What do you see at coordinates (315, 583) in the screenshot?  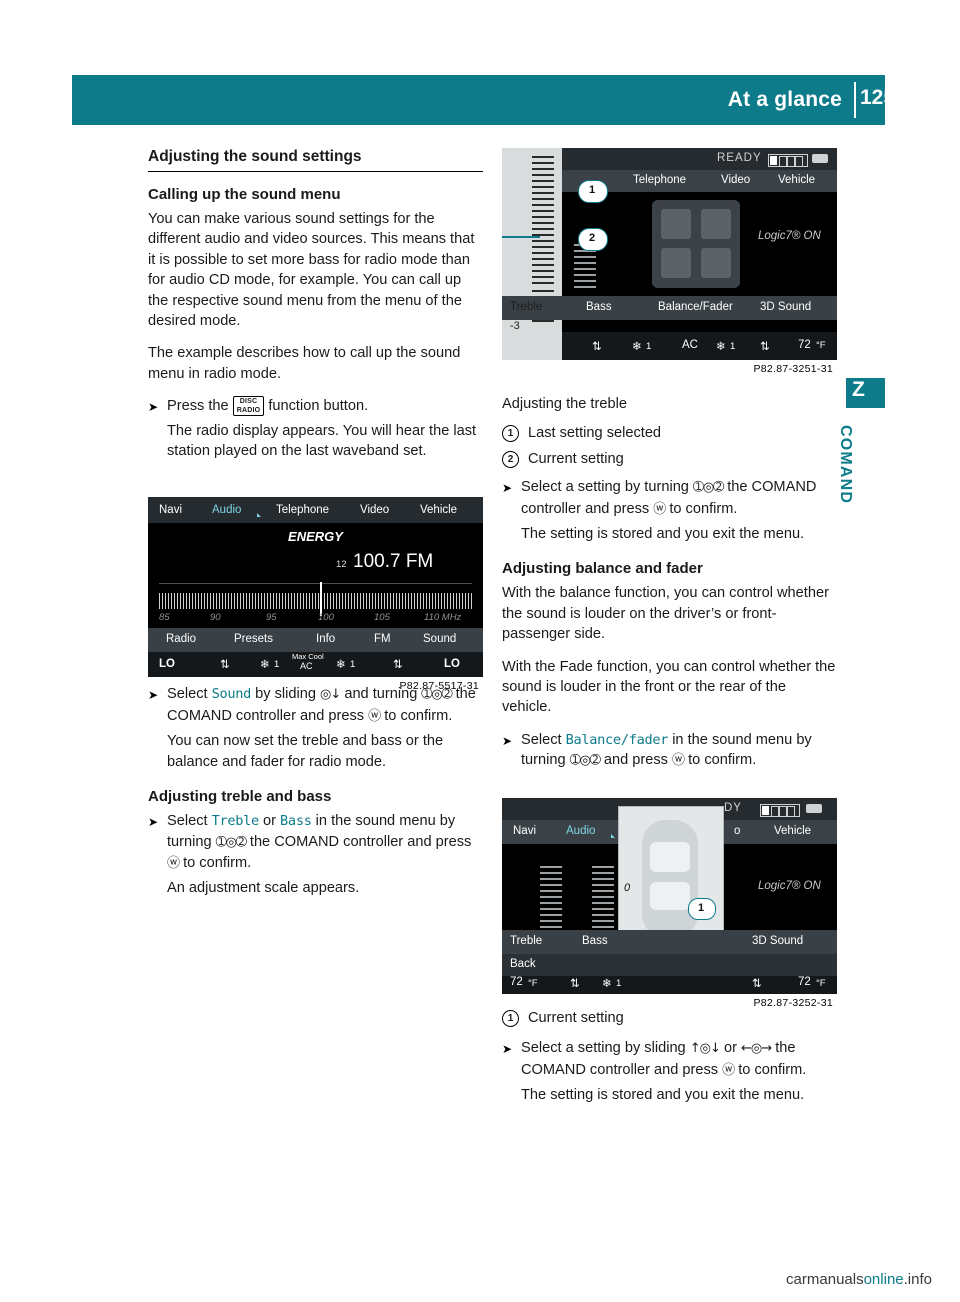 I see `divider-line` at bounding box center [315, 583].